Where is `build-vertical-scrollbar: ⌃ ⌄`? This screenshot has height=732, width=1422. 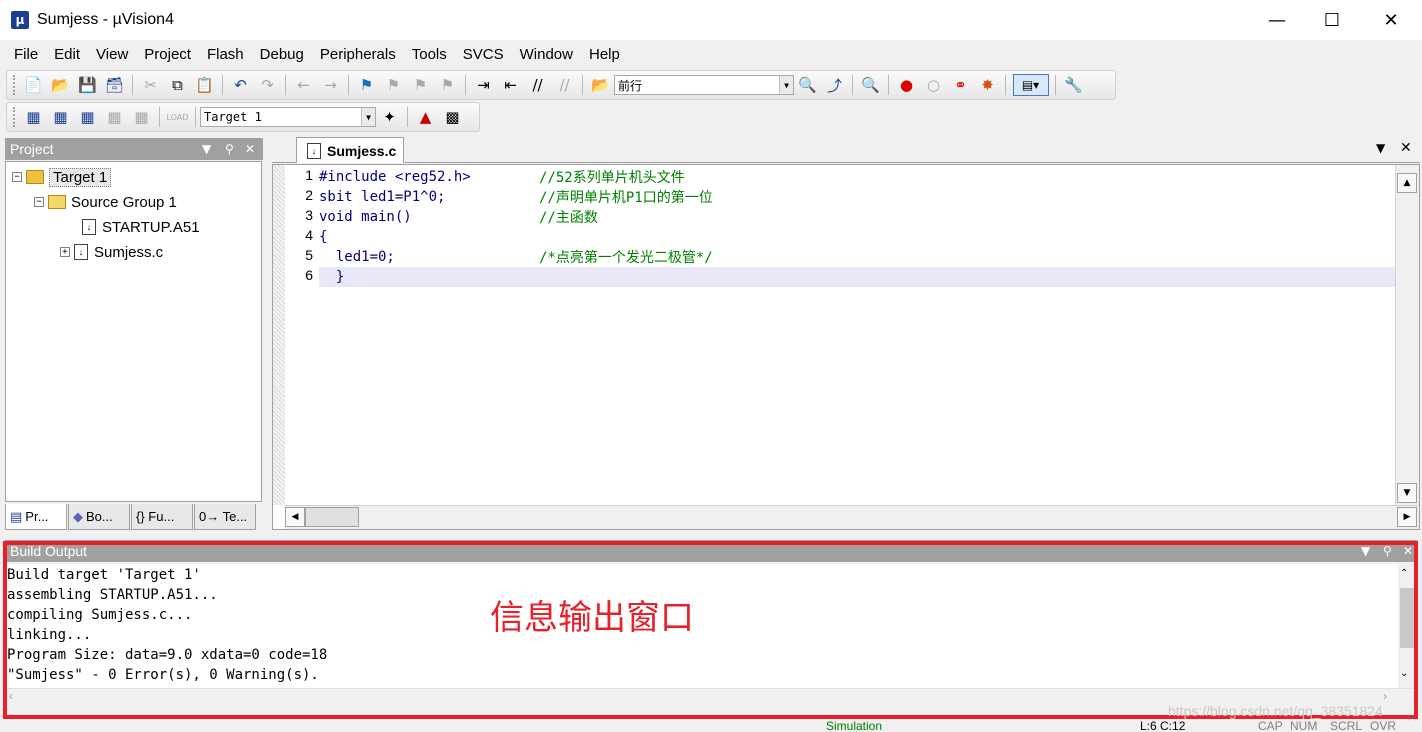 build-vertical-scrollbar: ⌃ ⌄ is located at coordinates (1407, 626).